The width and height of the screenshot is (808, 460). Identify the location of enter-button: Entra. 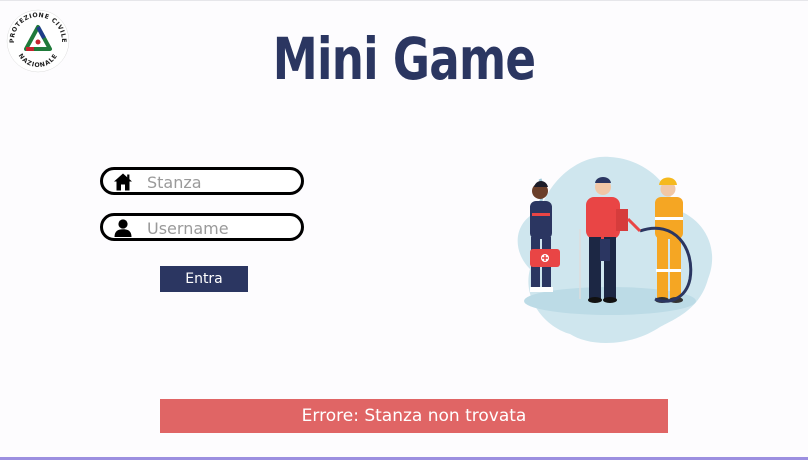
(204, 279).